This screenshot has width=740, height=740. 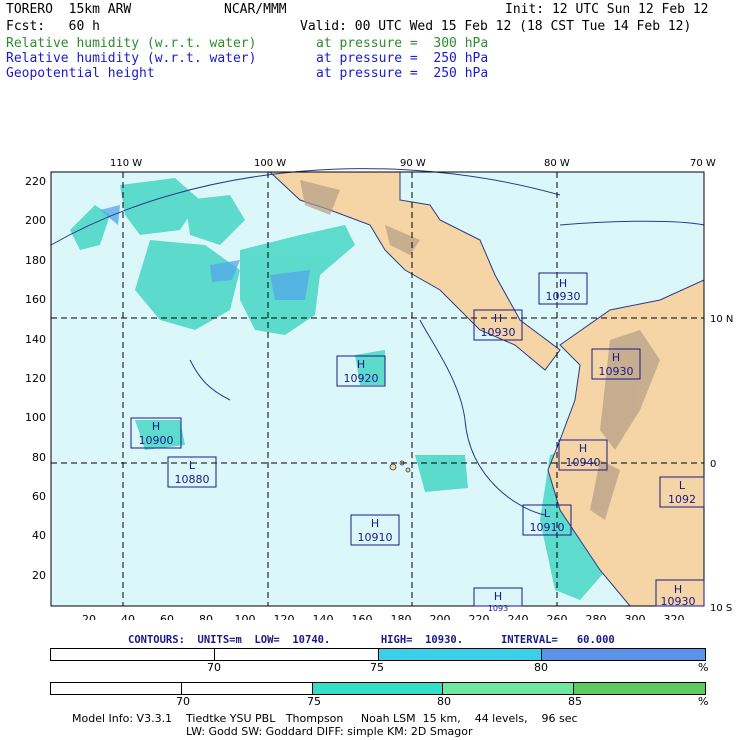 What do you see at coordinates (583, 462) in the screenshot?
I see `svg-text: 10940` at bounding box center [583, 462].